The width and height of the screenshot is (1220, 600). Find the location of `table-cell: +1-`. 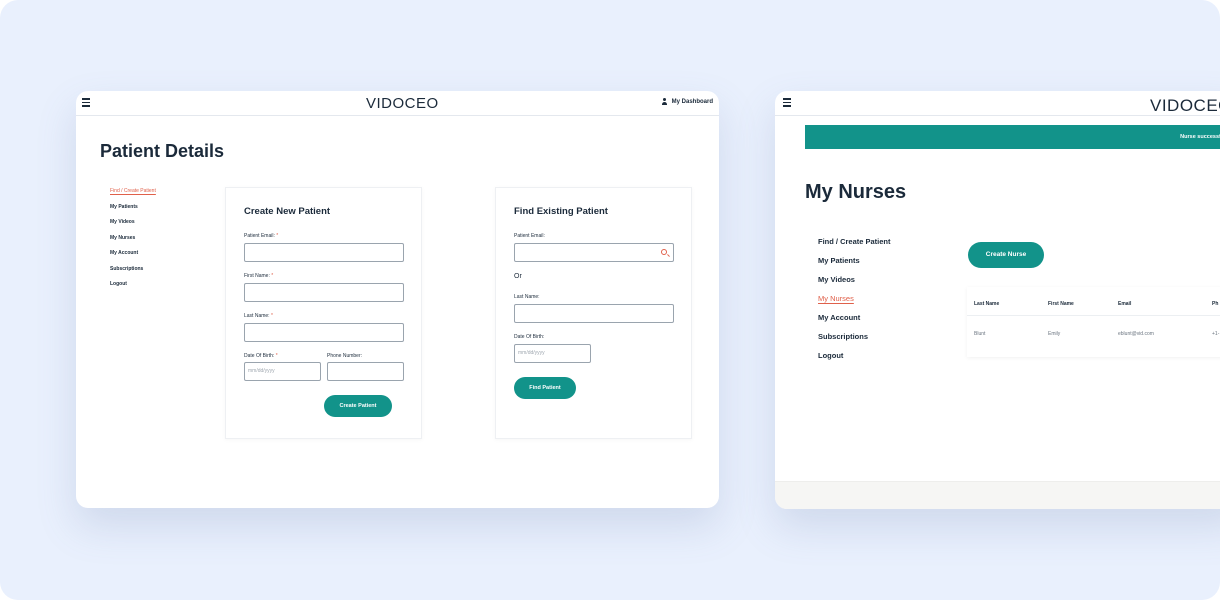

table-cell: +1- is located at coordinates (1216, 334).